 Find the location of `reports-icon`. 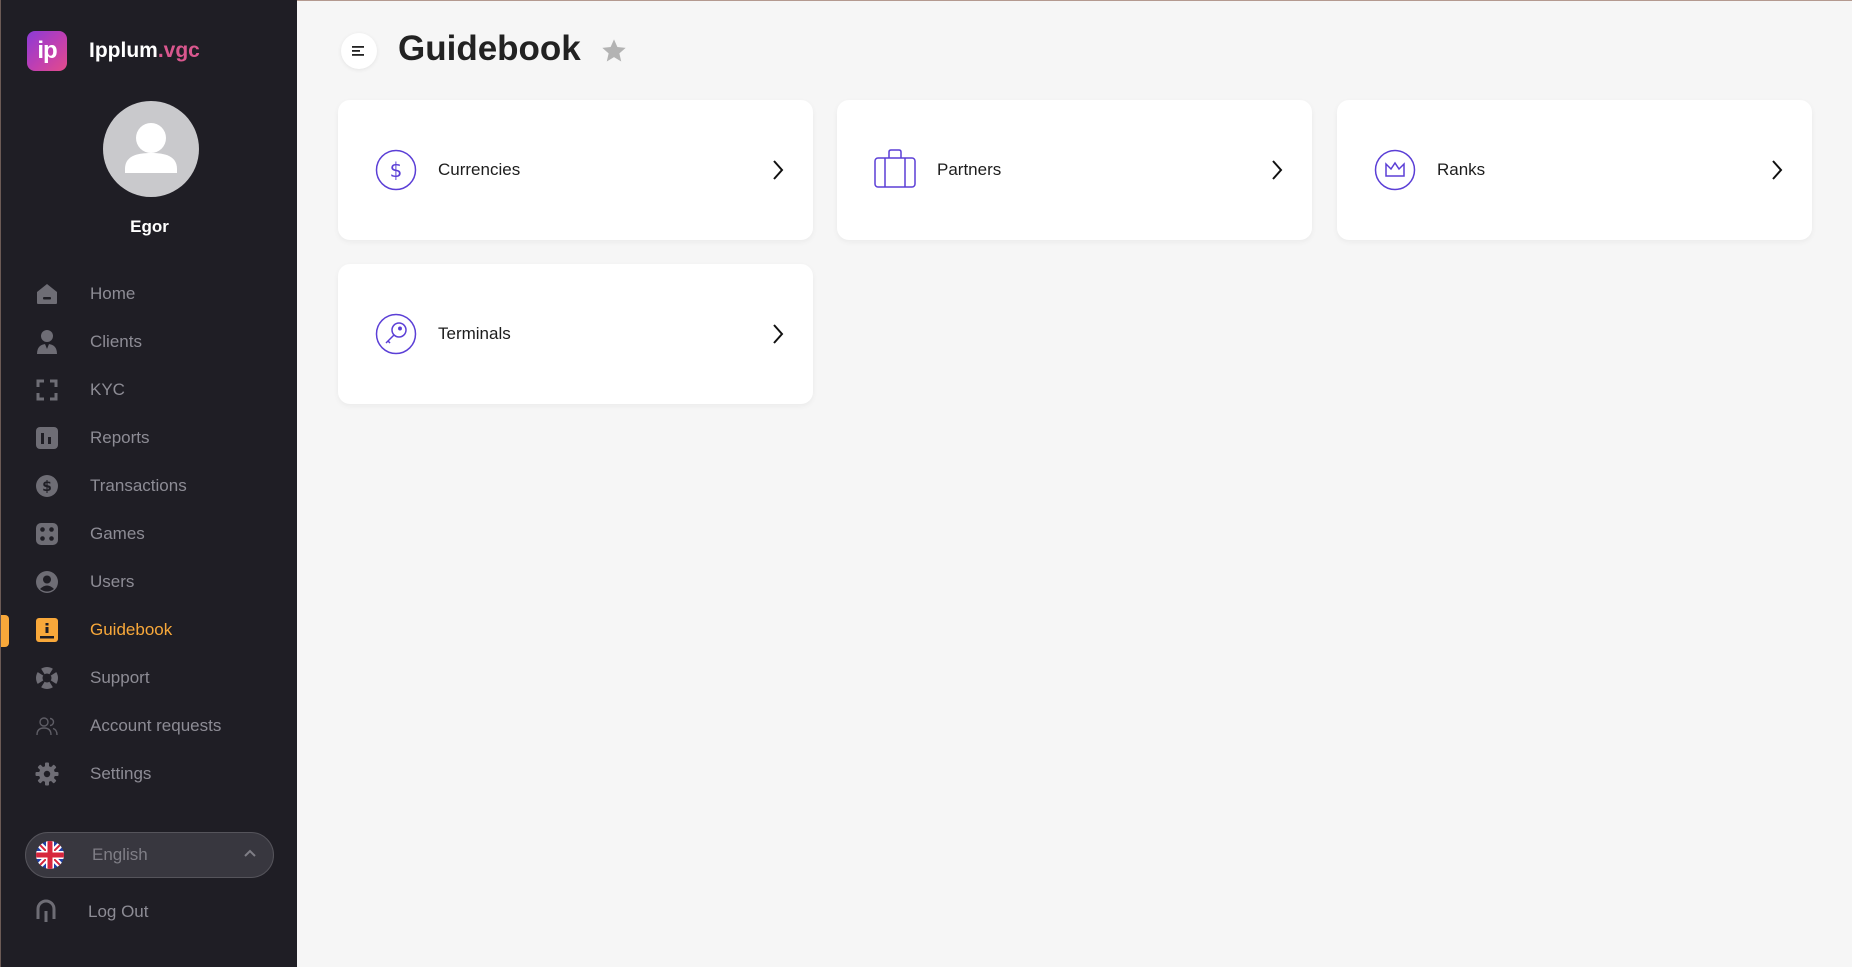

reports-icon is located at coordinates (47, 438).